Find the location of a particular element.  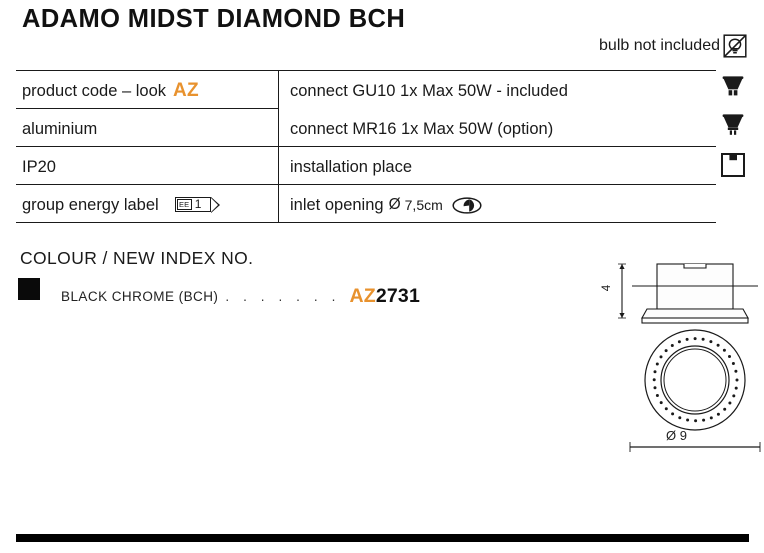

spec-row-product-code: product code – look AZ is located at coordinates (110, 91).